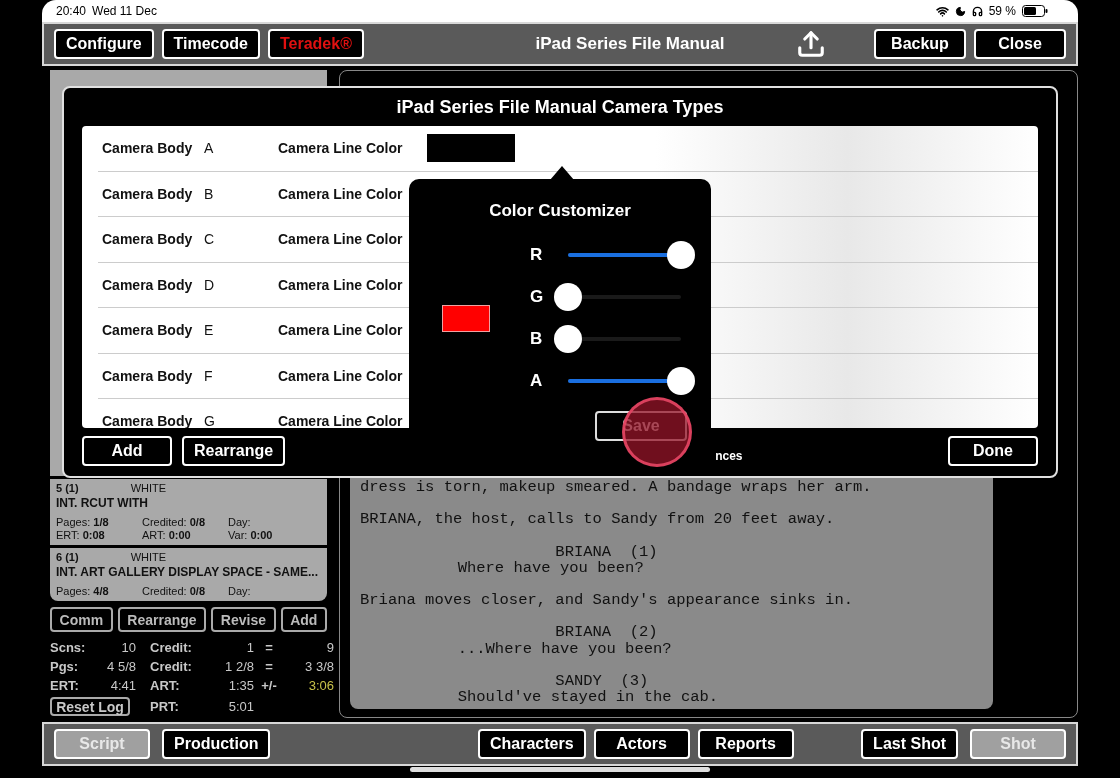  What do you see at coordinates (537, 381) in the screenshot?
I see `channel-label: A` at bounding box center [537, 381].